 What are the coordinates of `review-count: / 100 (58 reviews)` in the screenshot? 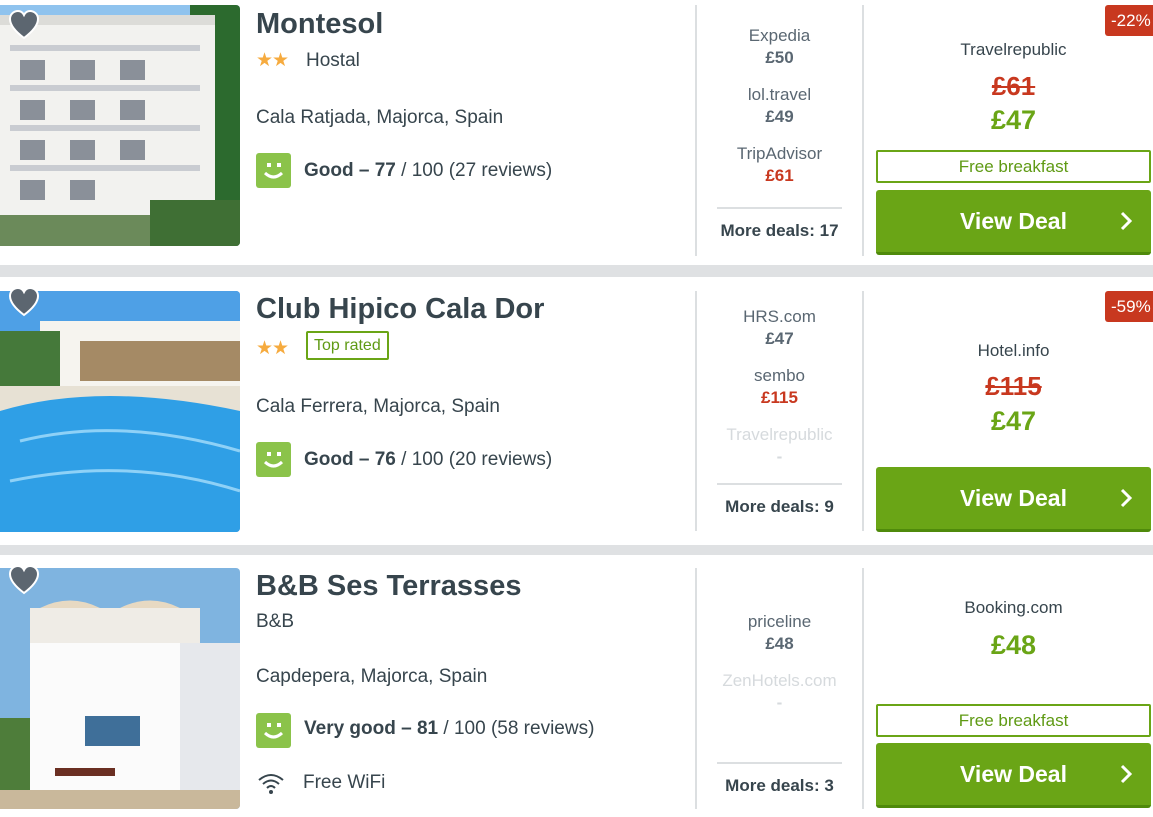 It's located at (516, 728).